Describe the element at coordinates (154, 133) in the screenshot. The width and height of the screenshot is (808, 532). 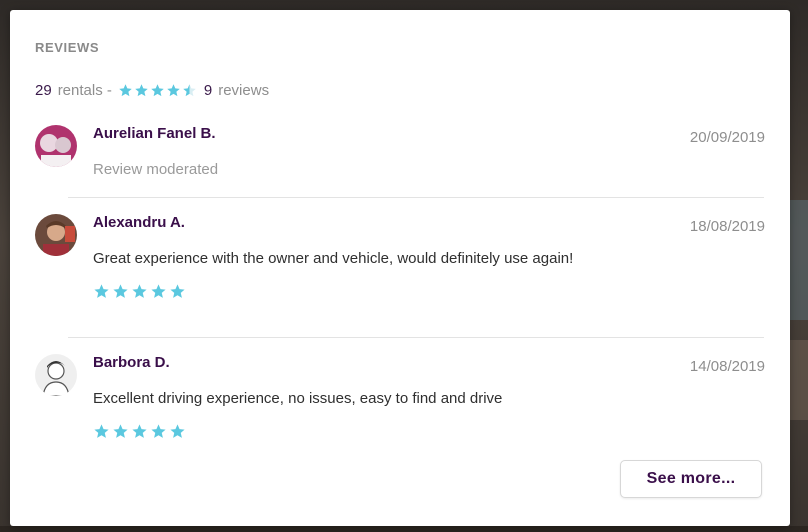
I see `reviewer-name: Aurelian Fanel B.` at that location.